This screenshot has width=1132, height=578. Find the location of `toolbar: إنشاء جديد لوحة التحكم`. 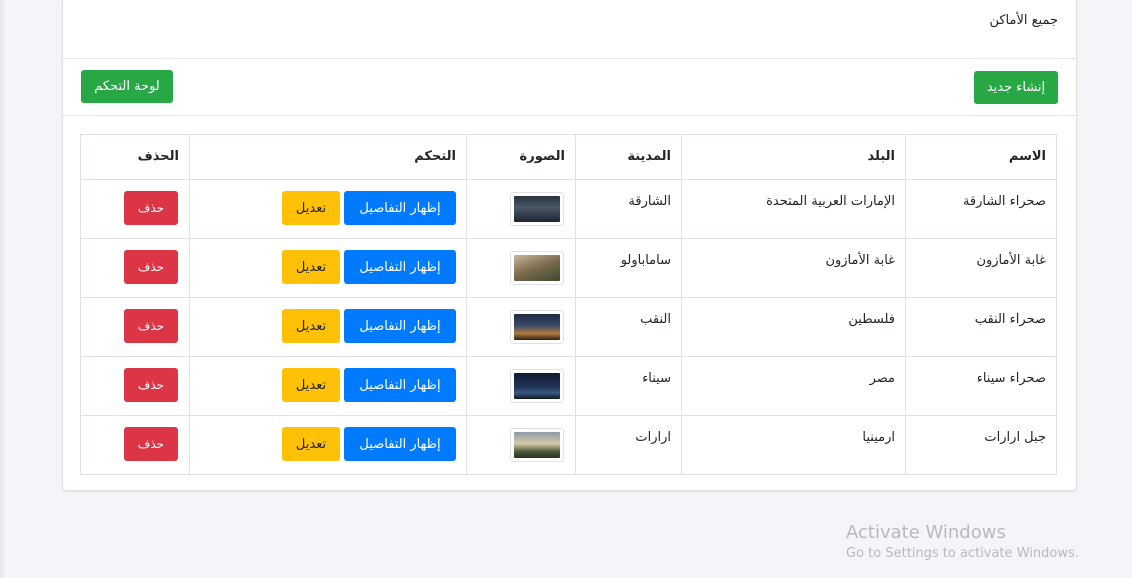

toolbar: إنشاء جديد لوحة التحكم is located at coordinates (569, 87).